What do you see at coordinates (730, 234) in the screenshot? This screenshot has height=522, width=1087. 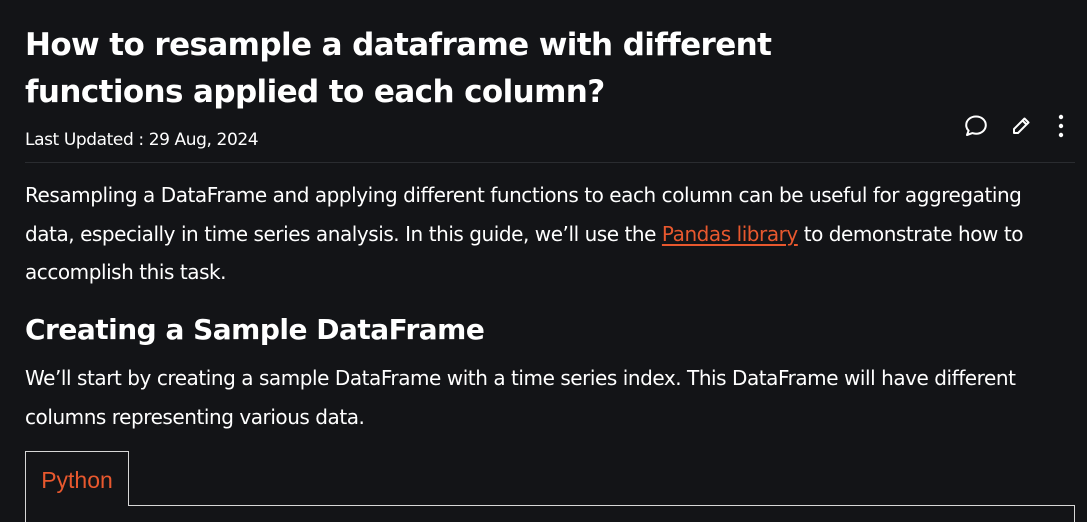 I see `pandas-library-link: Pandas library` at bounding box center [730, 234].